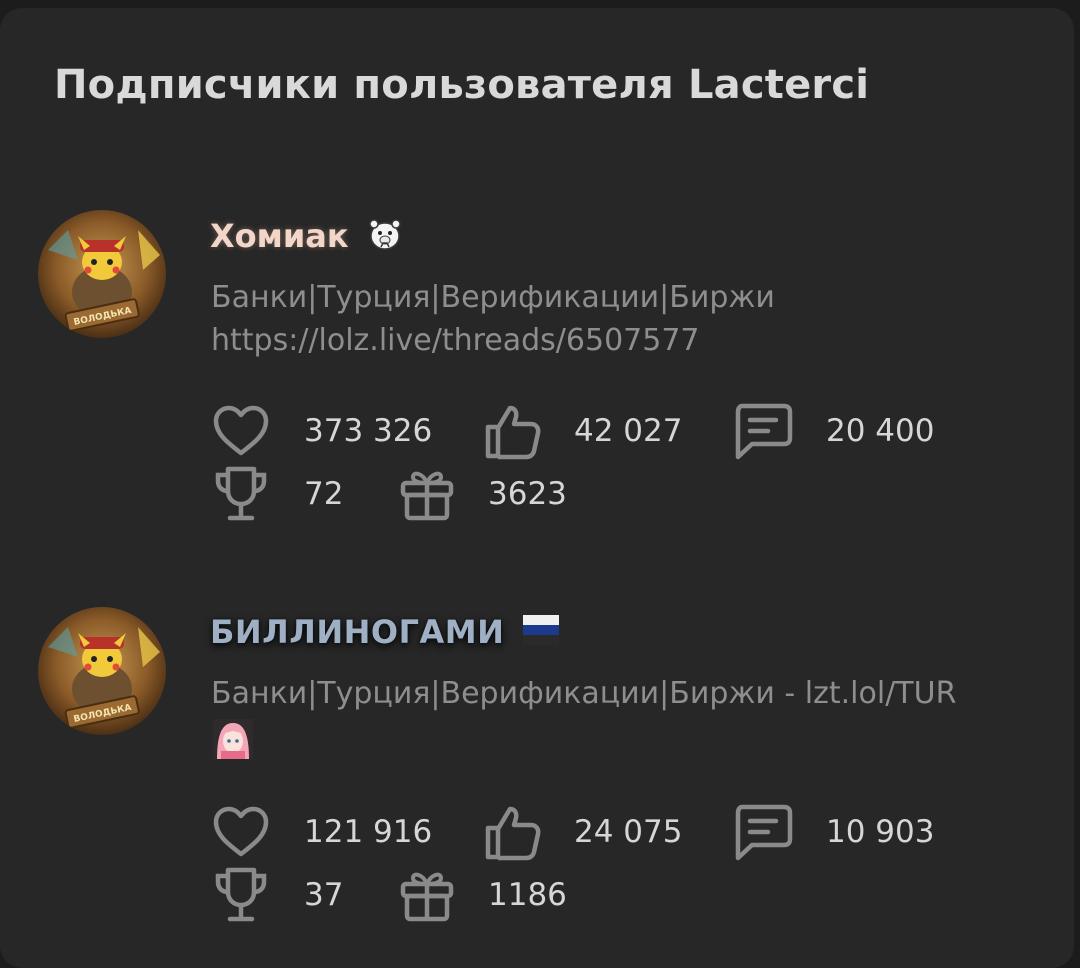  Describe the element at coordinates (880, 832) in the screenshot. I see `messages-count: 10 903` at that location.